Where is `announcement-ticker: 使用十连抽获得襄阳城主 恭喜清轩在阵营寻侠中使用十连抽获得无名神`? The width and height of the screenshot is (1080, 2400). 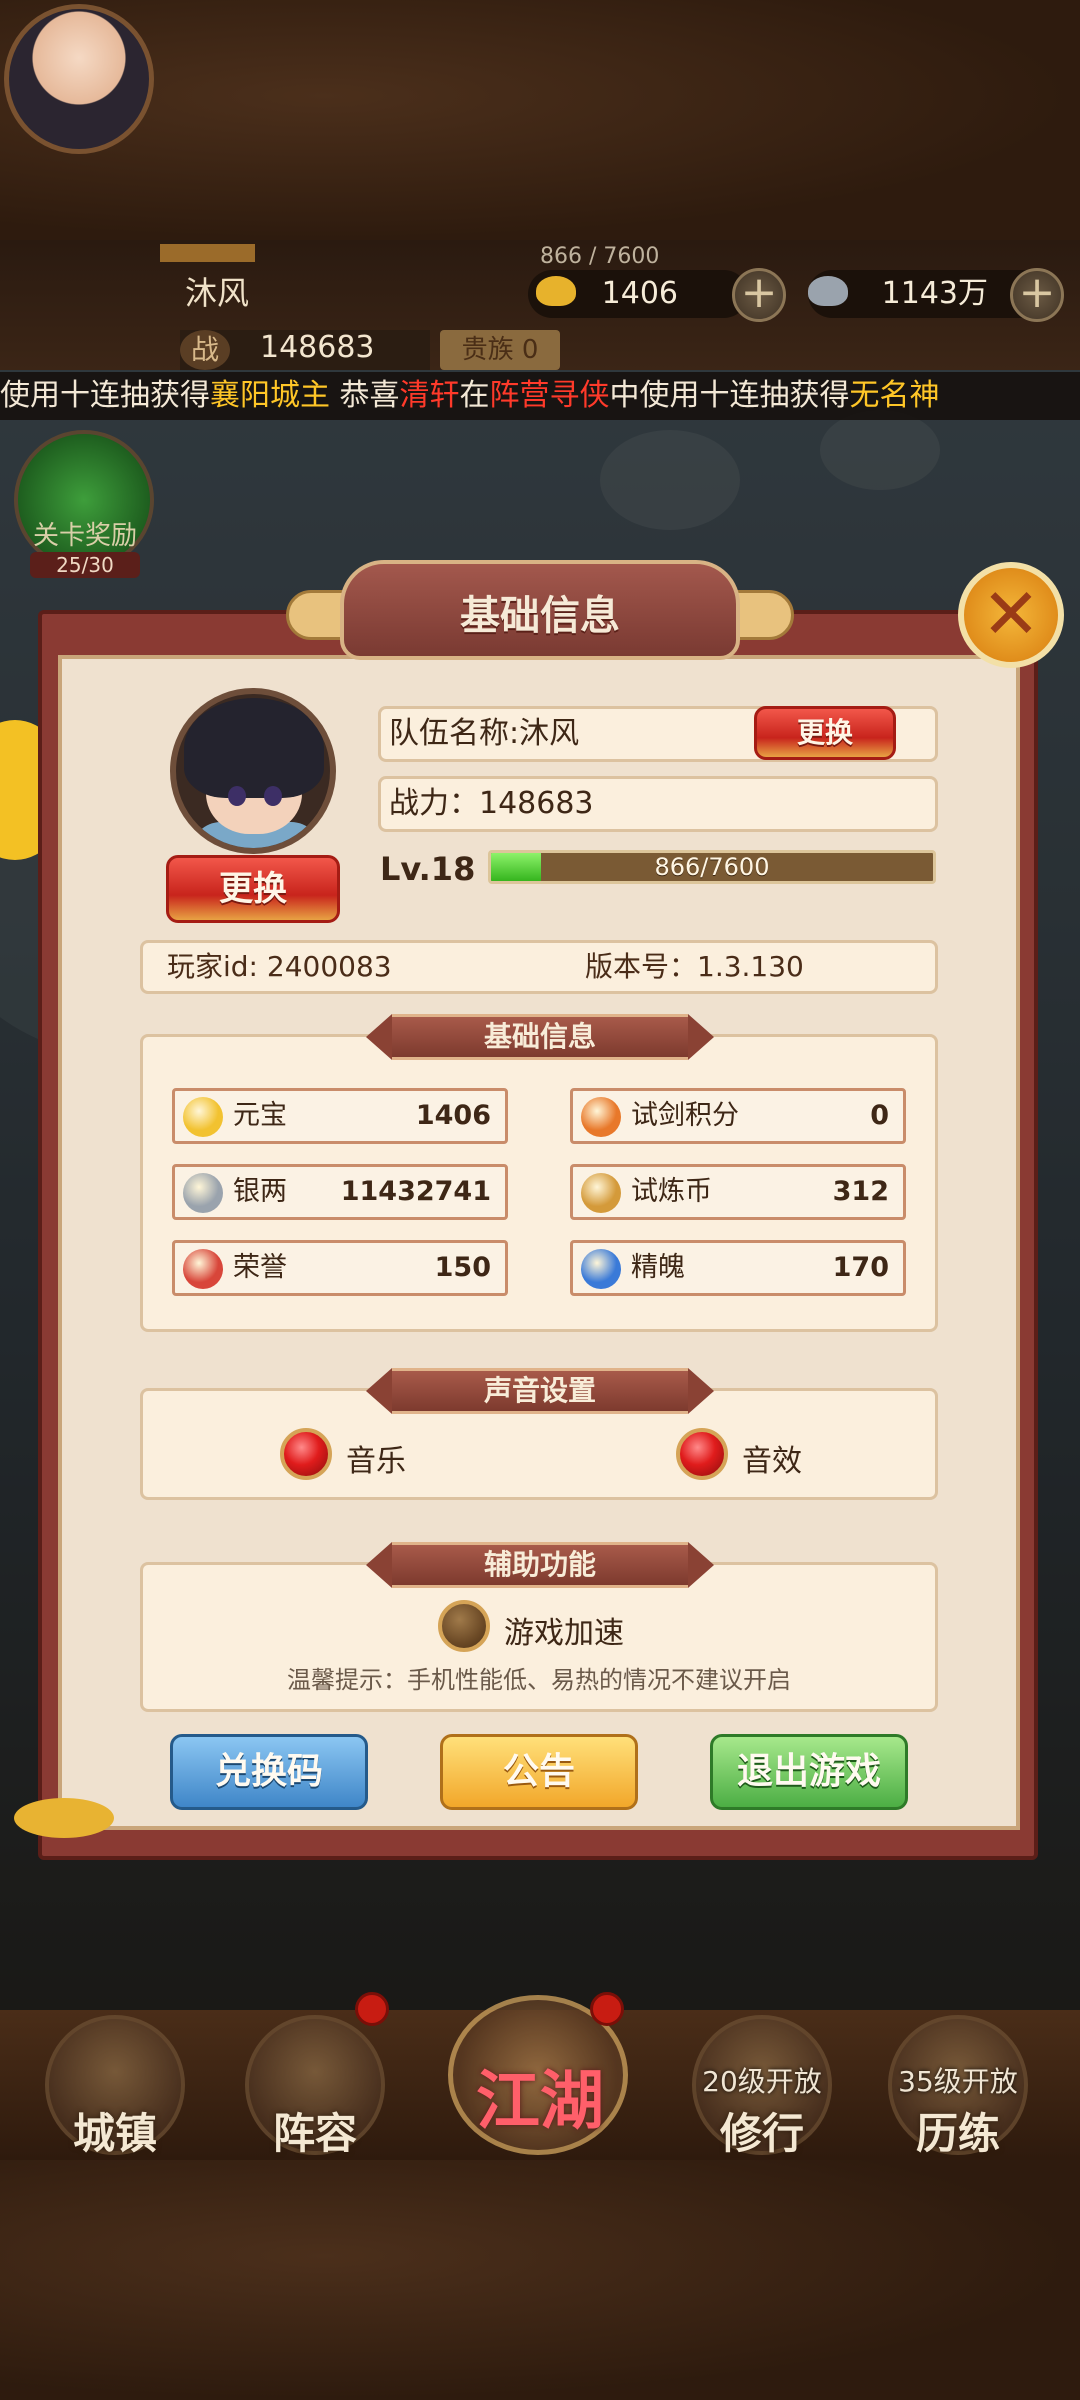 announcement-ticker: 使用十连抽获得襄阳城主 恭喜清轩在阵营寻侠中使用十连抽获得无名神 is located at coordinates (540, 396).